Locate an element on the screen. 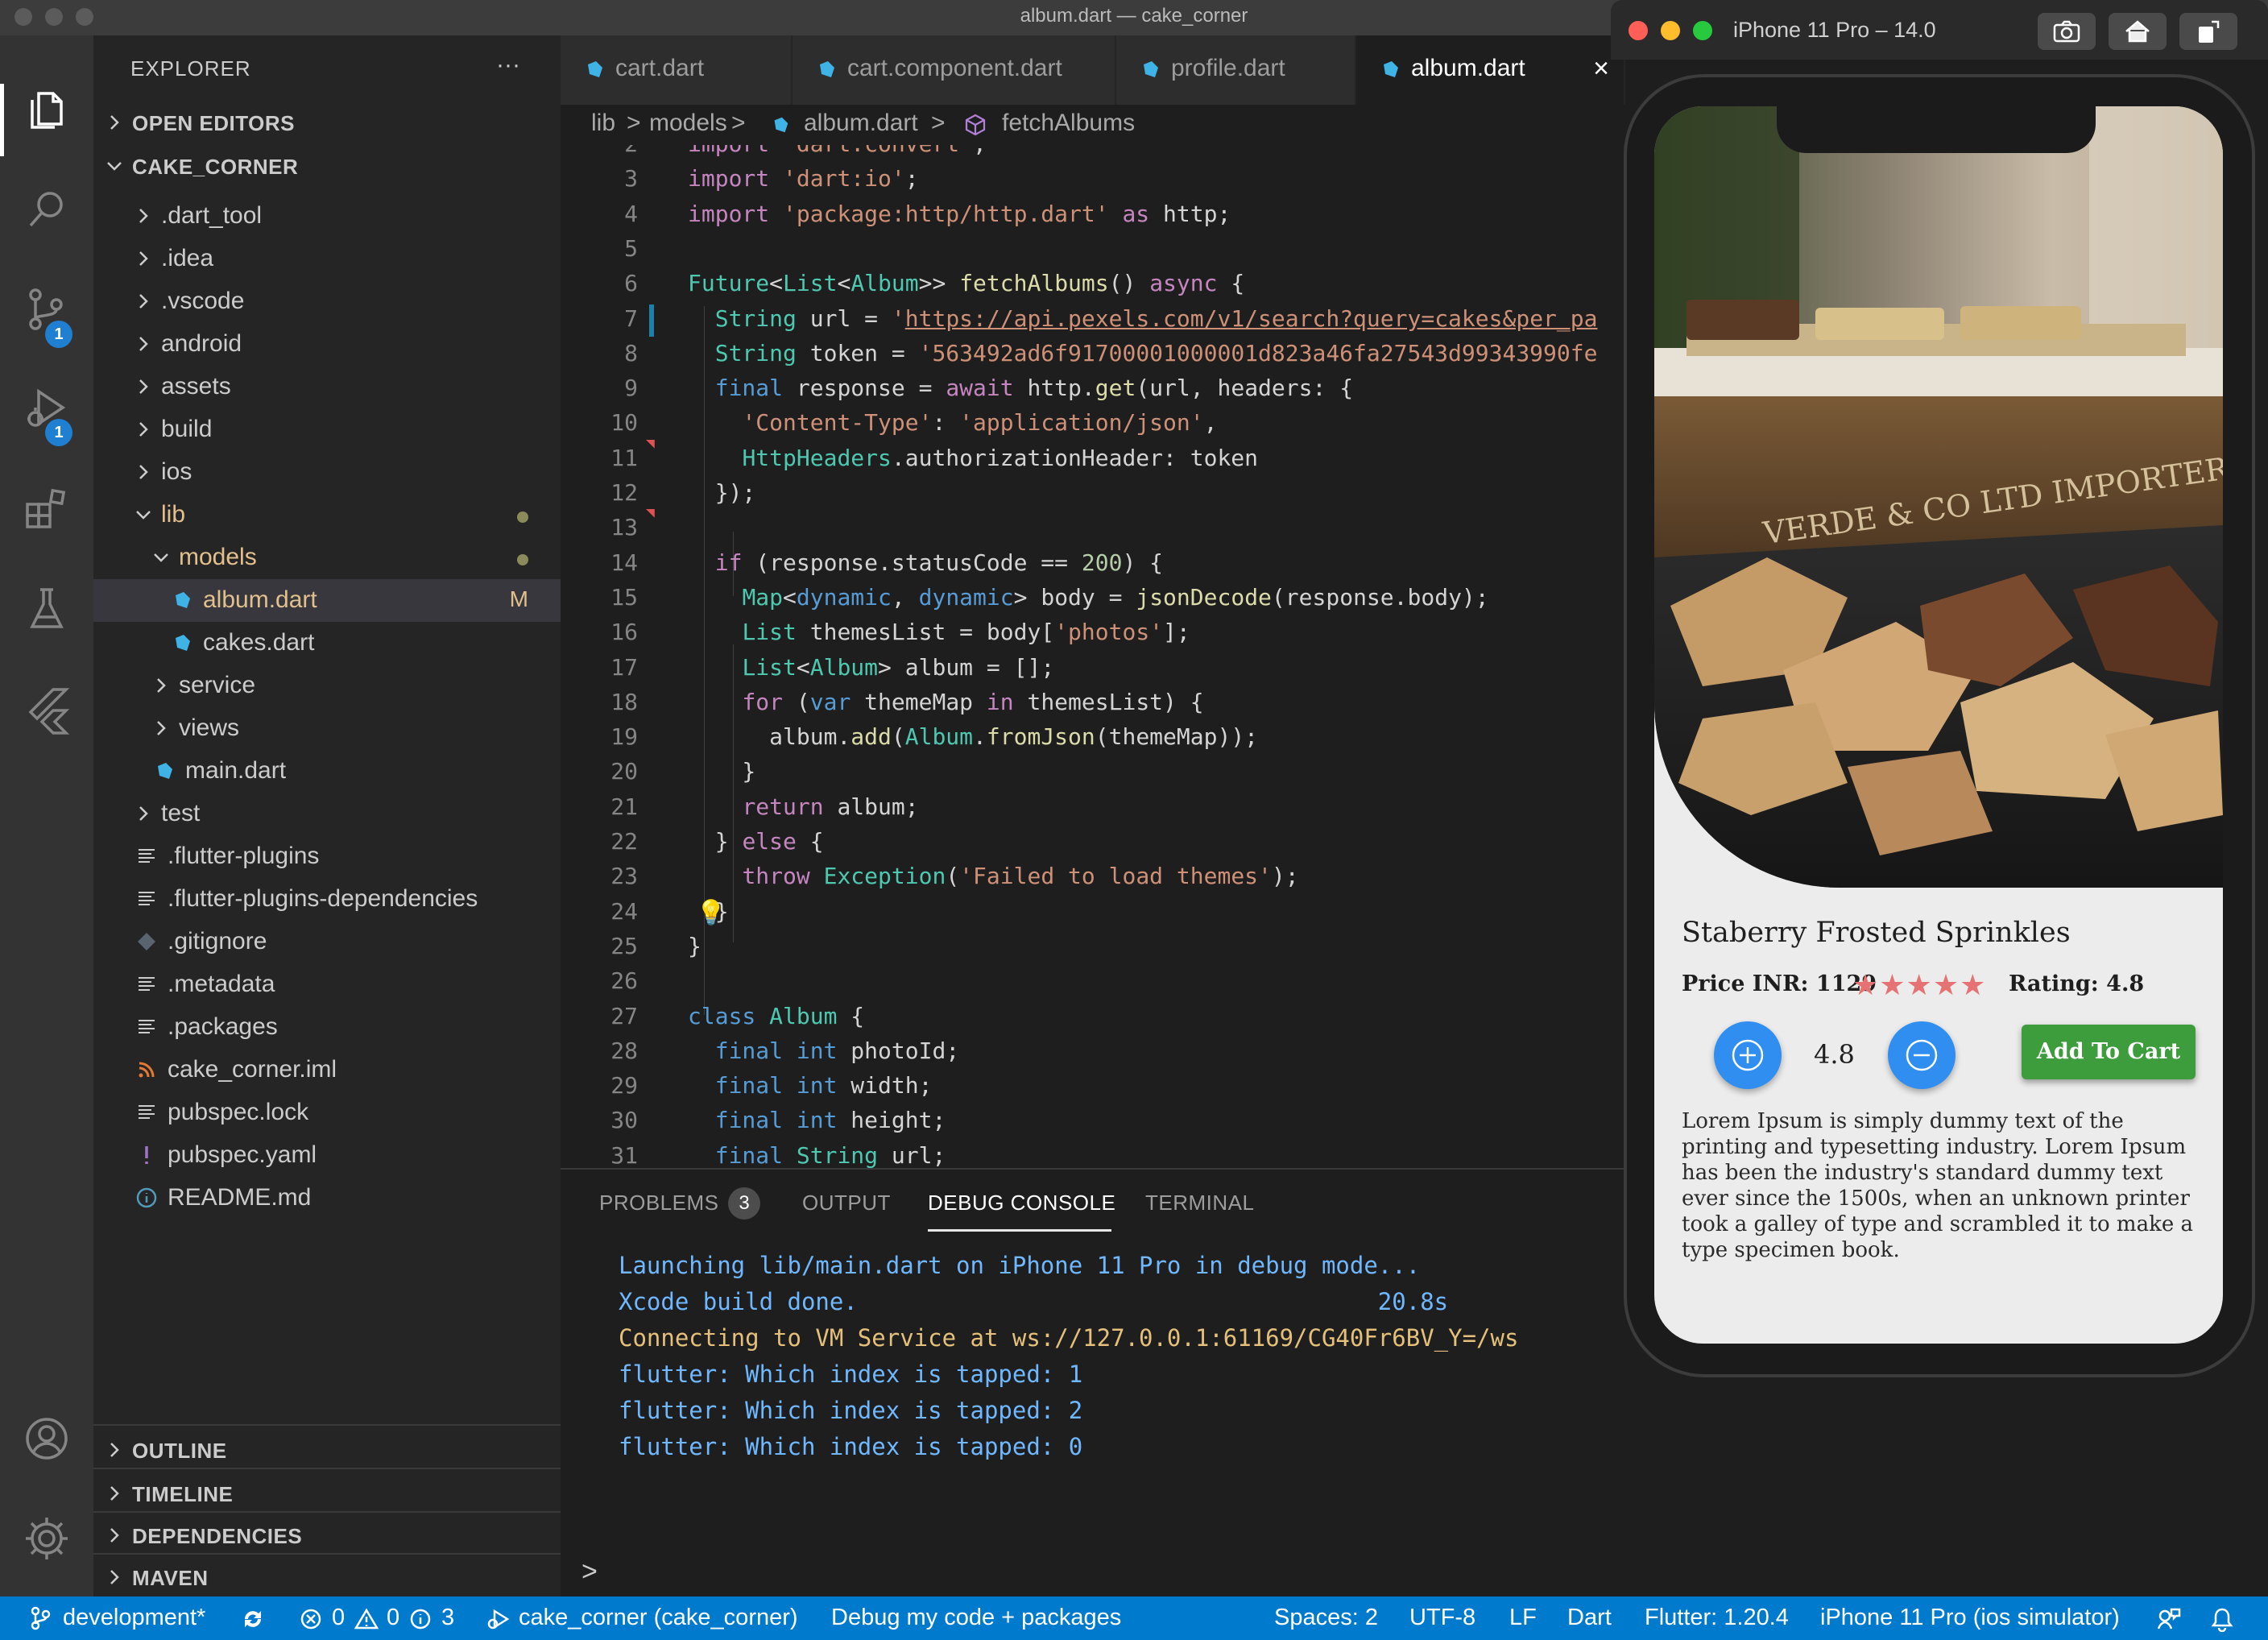 This screenshot has height=1640, width=2268. branch-name: development* is located at coordinates (134, 1618).